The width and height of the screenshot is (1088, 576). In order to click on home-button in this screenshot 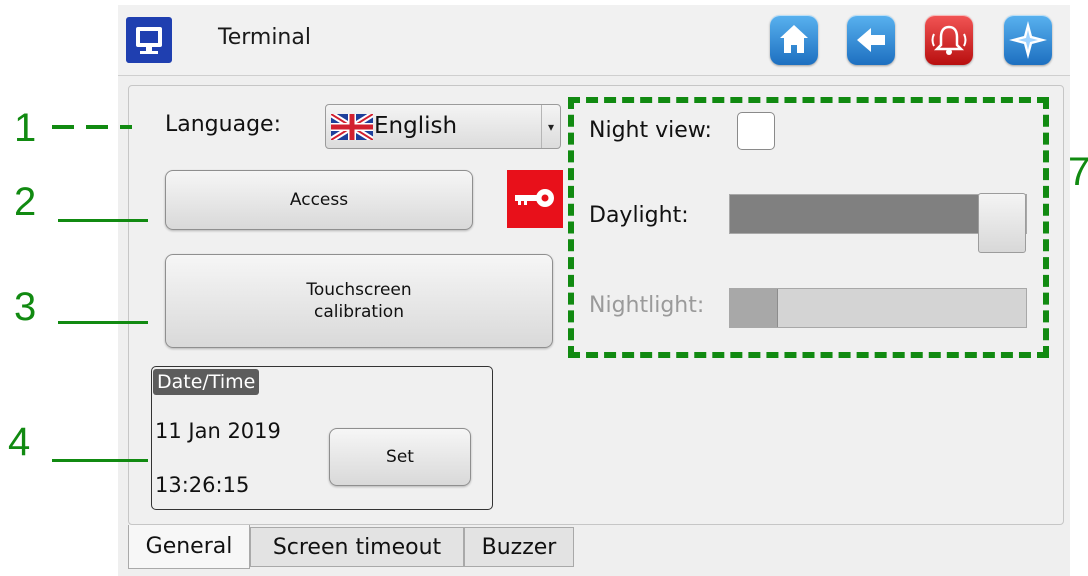, I will do `click(794, 40)`.